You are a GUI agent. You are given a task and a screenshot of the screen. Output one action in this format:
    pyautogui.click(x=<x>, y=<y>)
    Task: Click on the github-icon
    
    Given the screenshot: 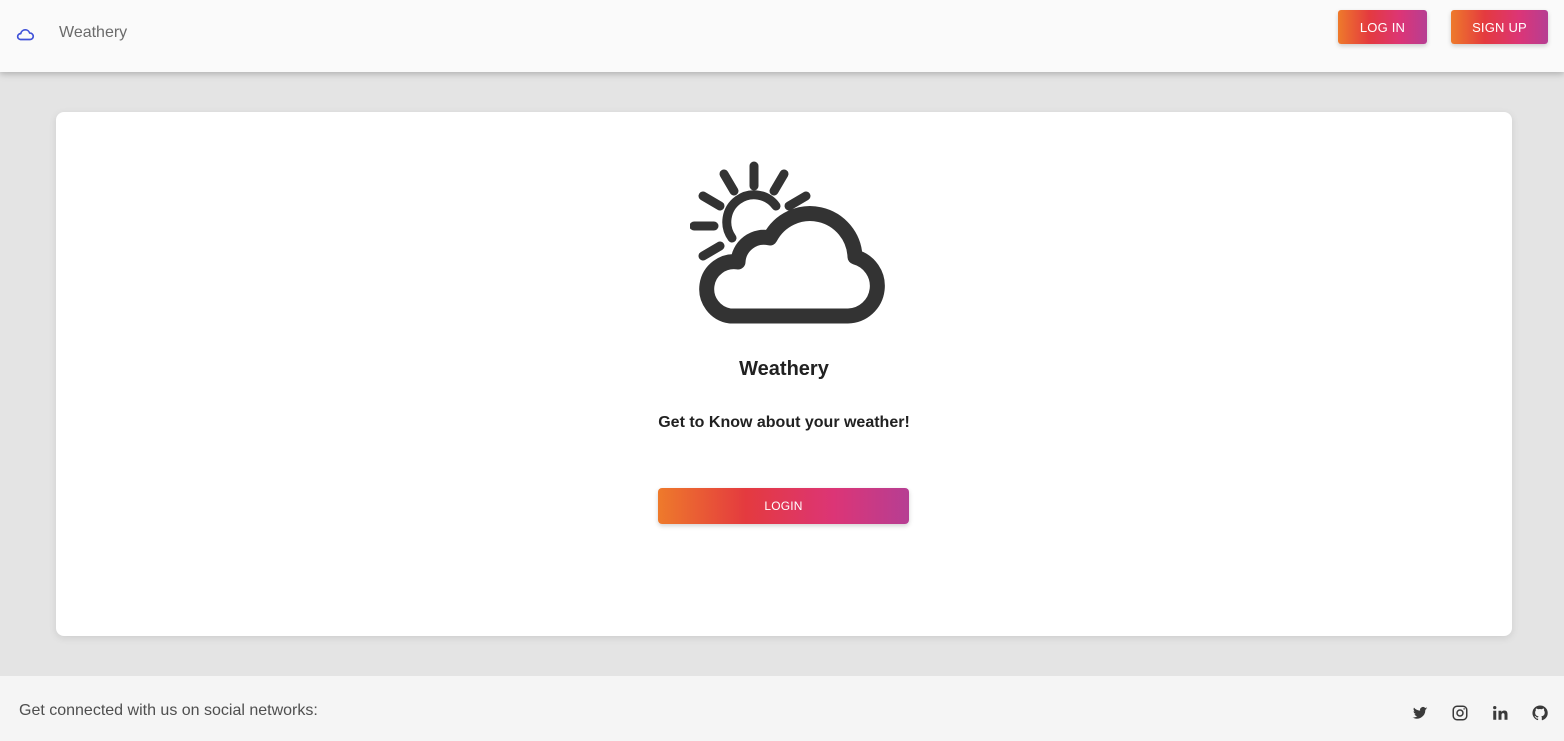 What is the action you would take?
    pyautogui.click(x=1540, y=713)
    